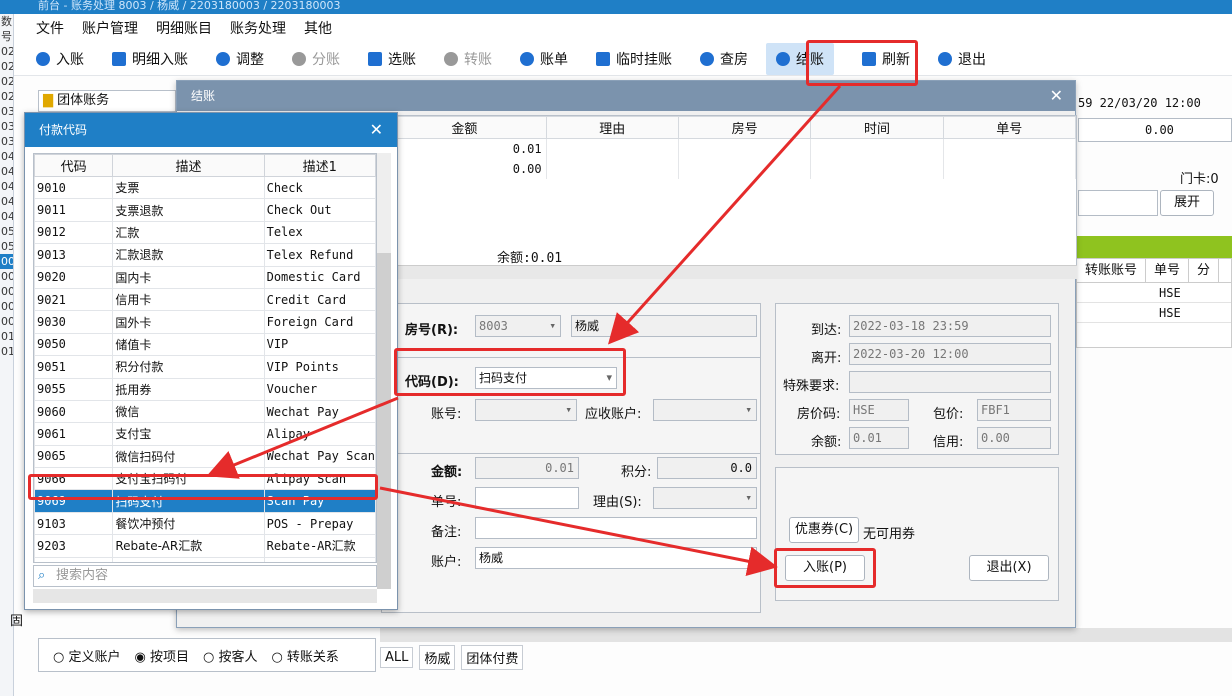 The width and height of the screenshot is (1232, 696). I want to click on arrow-to-code, so click(724, 214).